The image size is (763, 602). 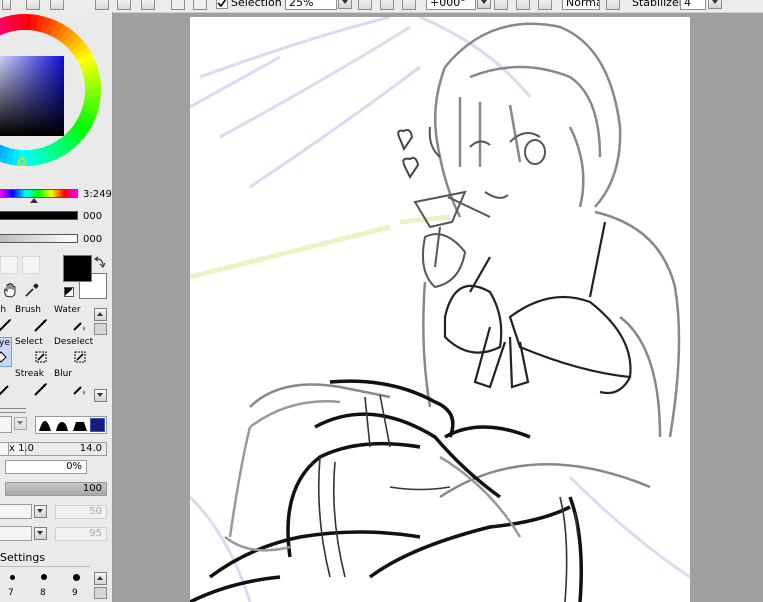 I want to click on zoom-in-button, so click(x=387, y=5).